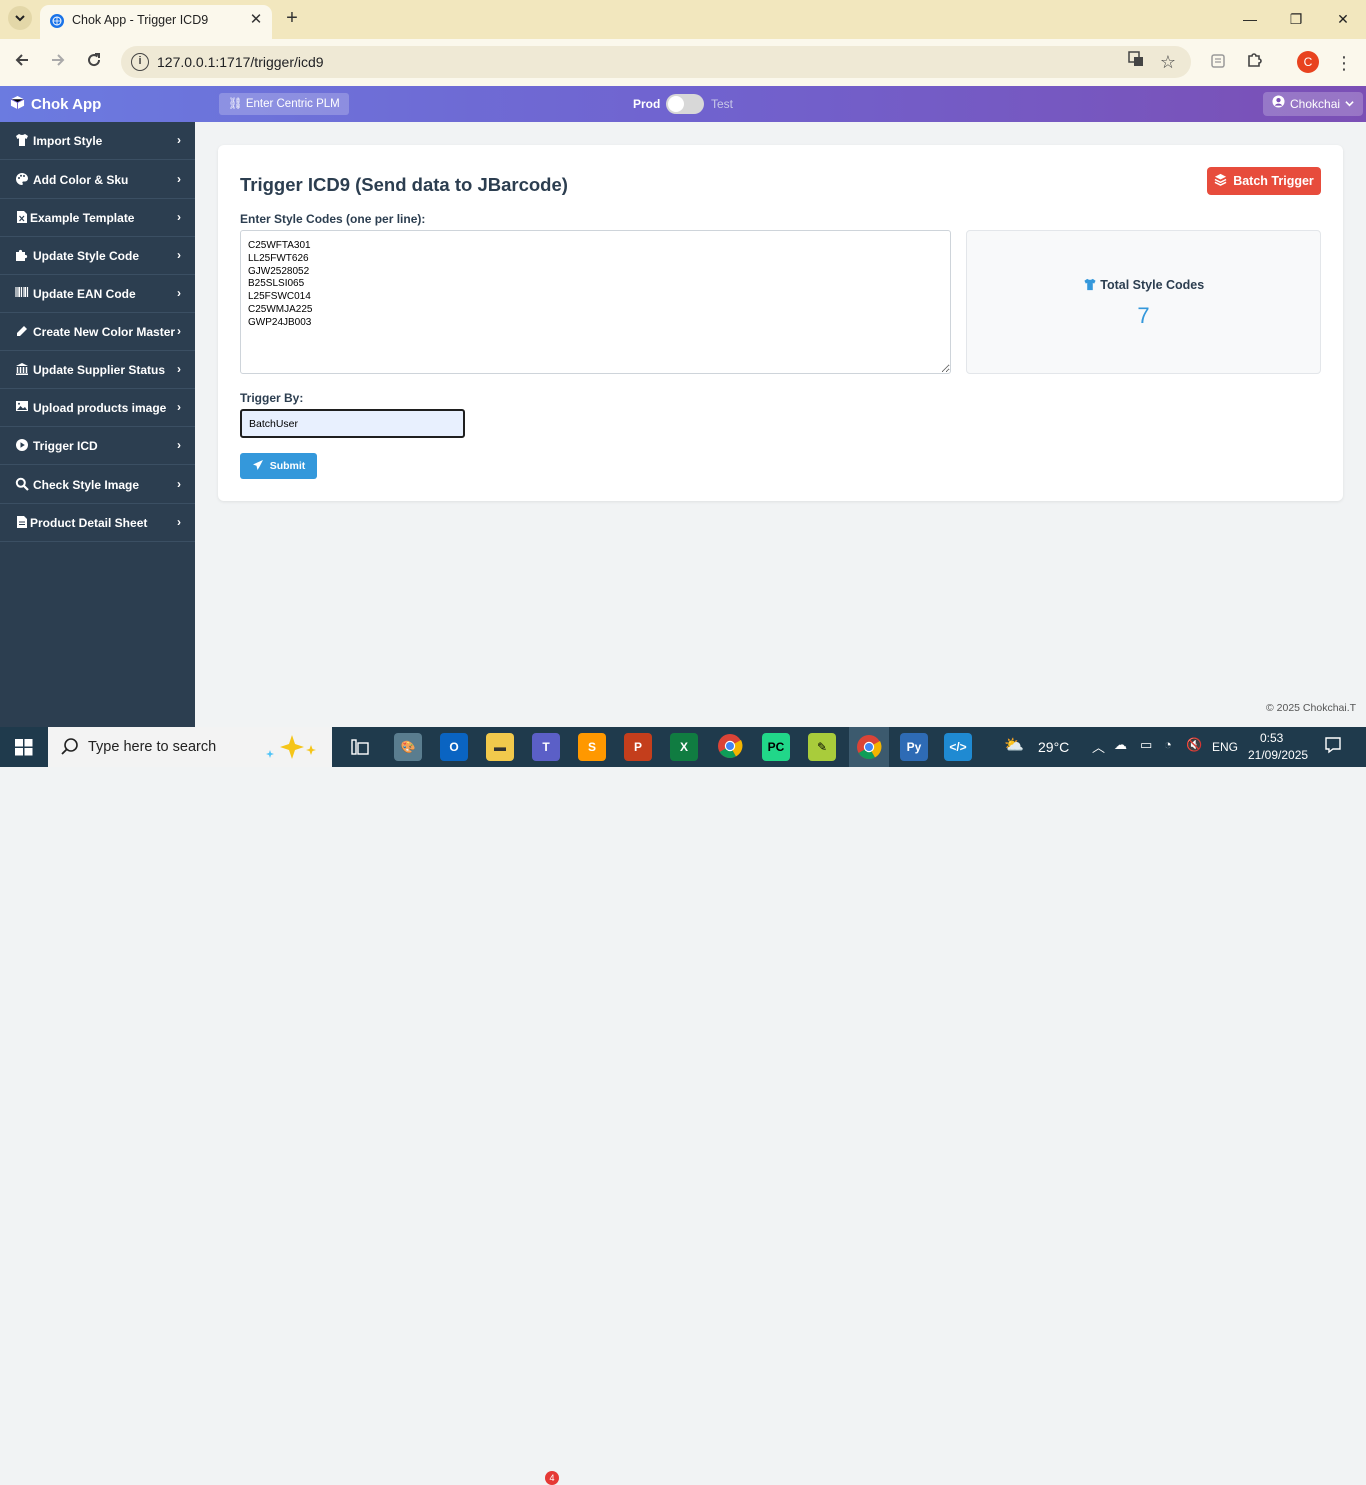 The image size is (1366, 1485). I want to click on tab-sidebar-icon, so click(1218, 63).